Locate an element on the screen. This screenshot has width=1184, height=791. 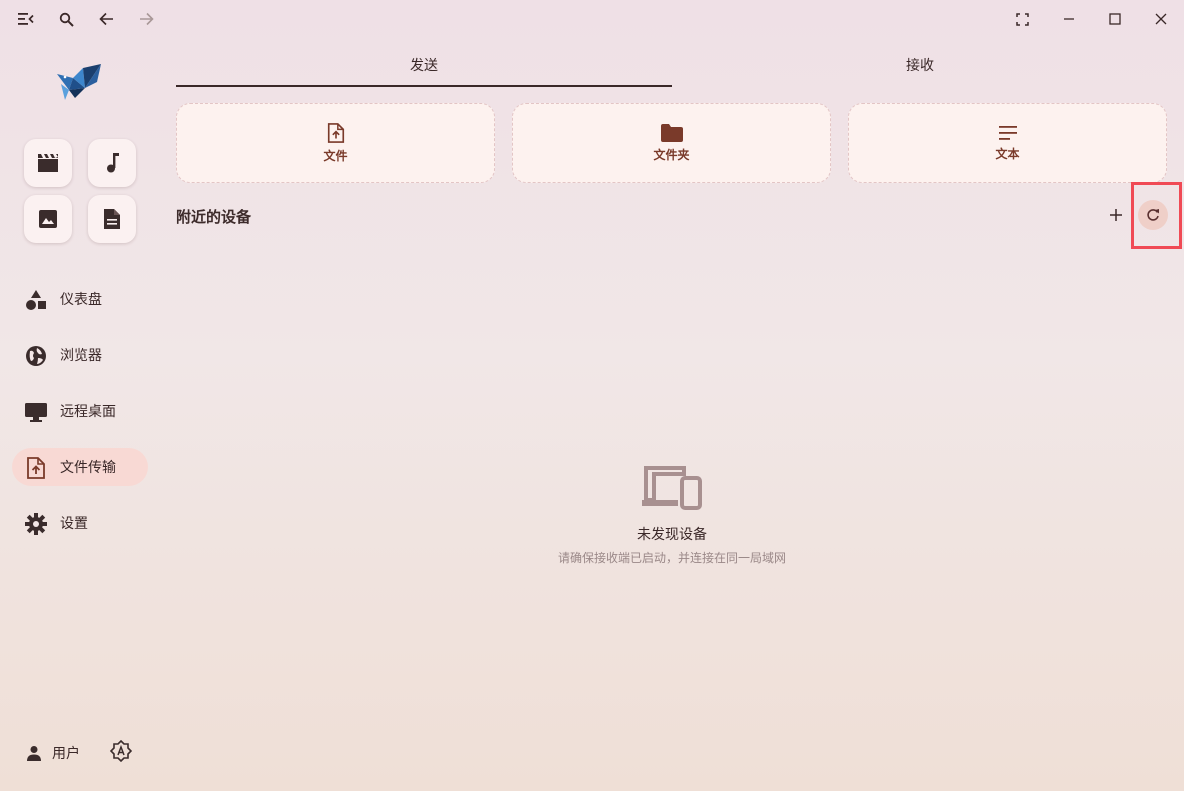
nav-item-dashboard: 仪表盘 is located at coordinates (80, 299).